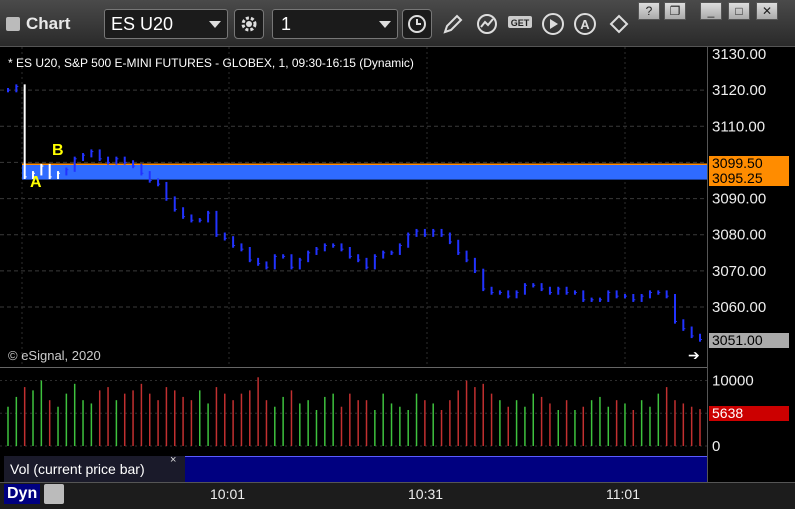 Image resolution: width=795 pixels, height=509 pixels. Describe the element at coordinates (675, 11) in the screenshot. I see `restore-button: ❐` at that location.